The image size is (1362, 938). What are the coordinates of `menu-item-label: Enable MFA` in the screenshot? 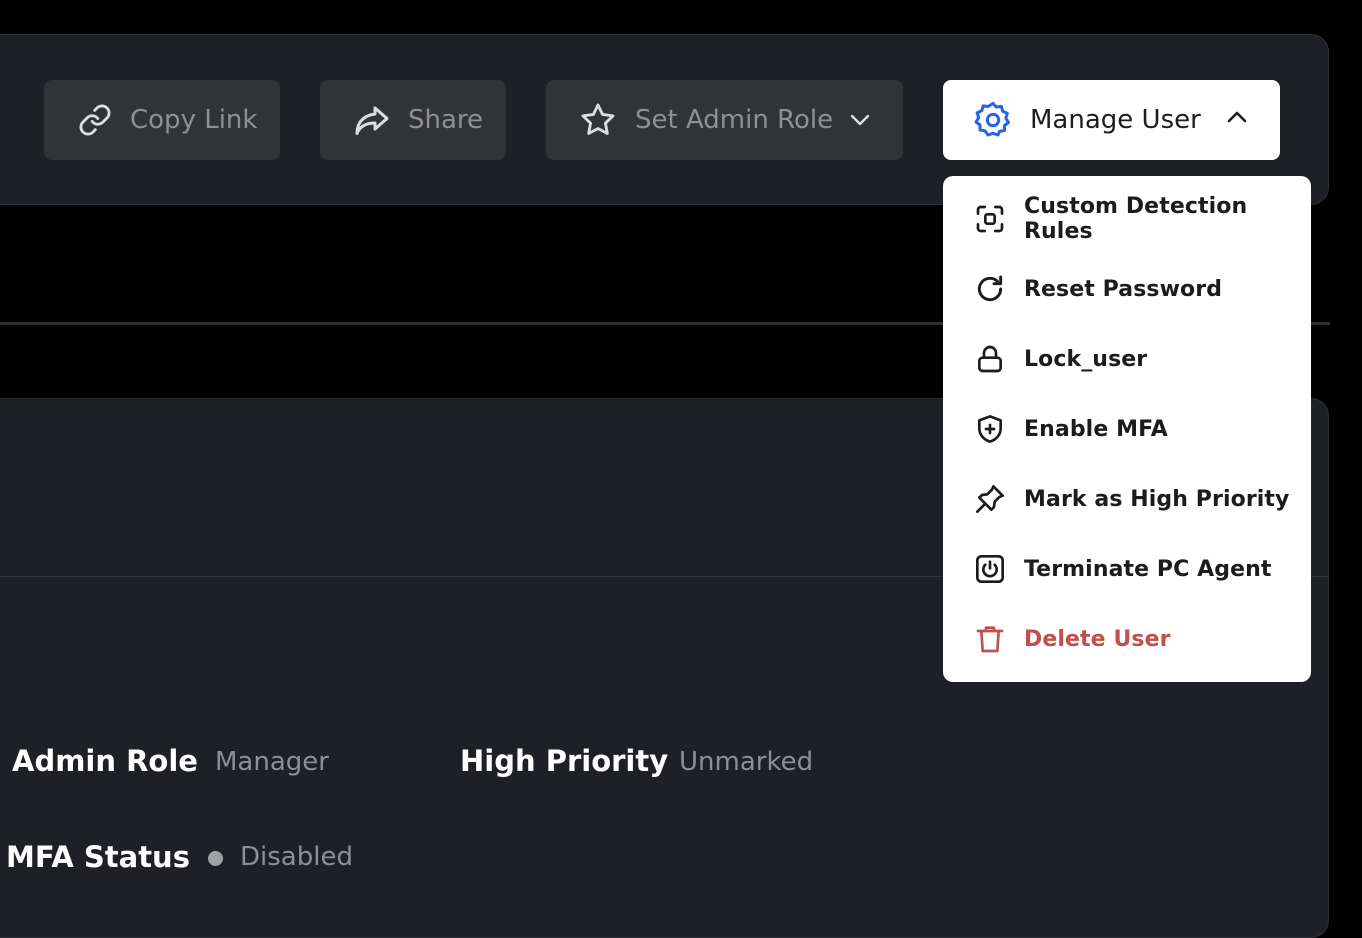 It's located at (1096, 429).